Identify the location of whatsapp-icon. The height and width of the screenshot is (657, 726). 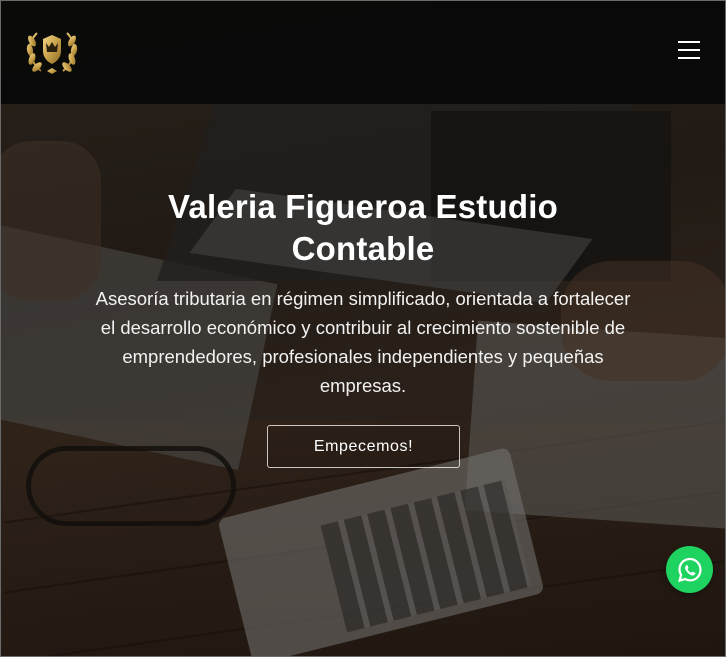
(689, 569).